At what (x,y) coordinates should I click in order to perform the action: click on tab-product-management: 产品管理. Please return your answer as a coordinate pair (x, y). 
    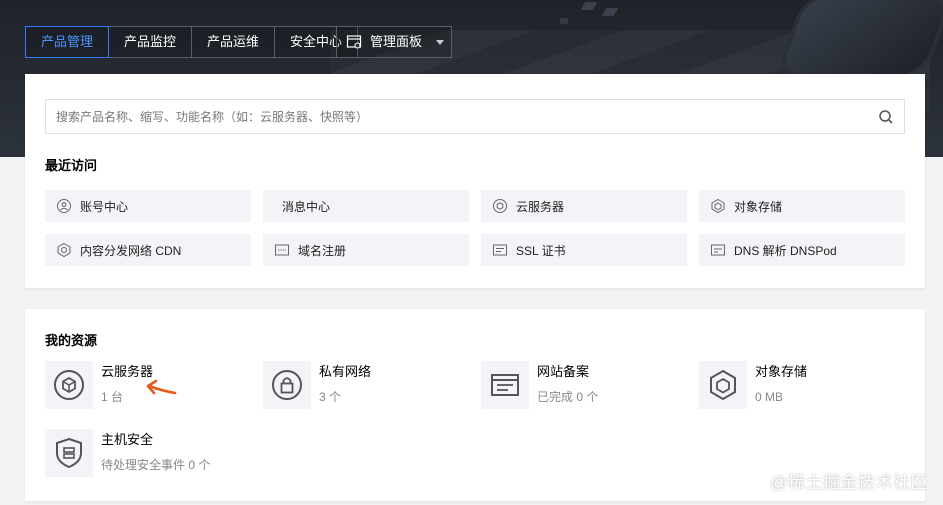
    Looking at the image, I should click on (67, 42).